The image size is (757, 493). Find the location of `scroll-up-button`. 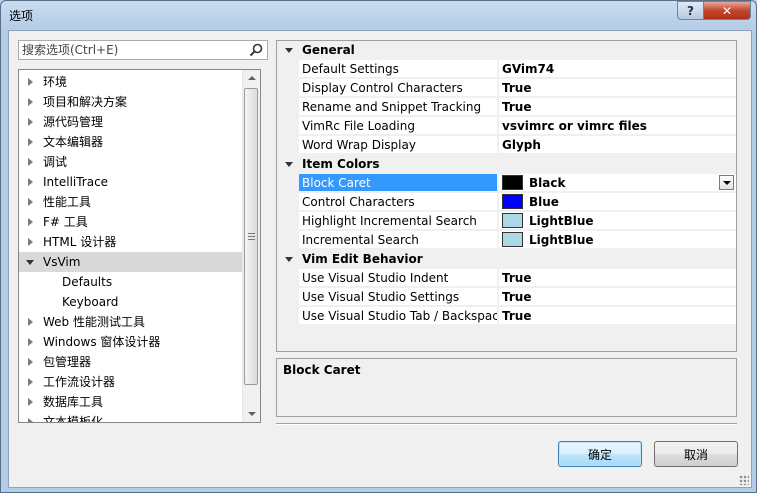

scroll-up-button is located at coordinates (251, 78).